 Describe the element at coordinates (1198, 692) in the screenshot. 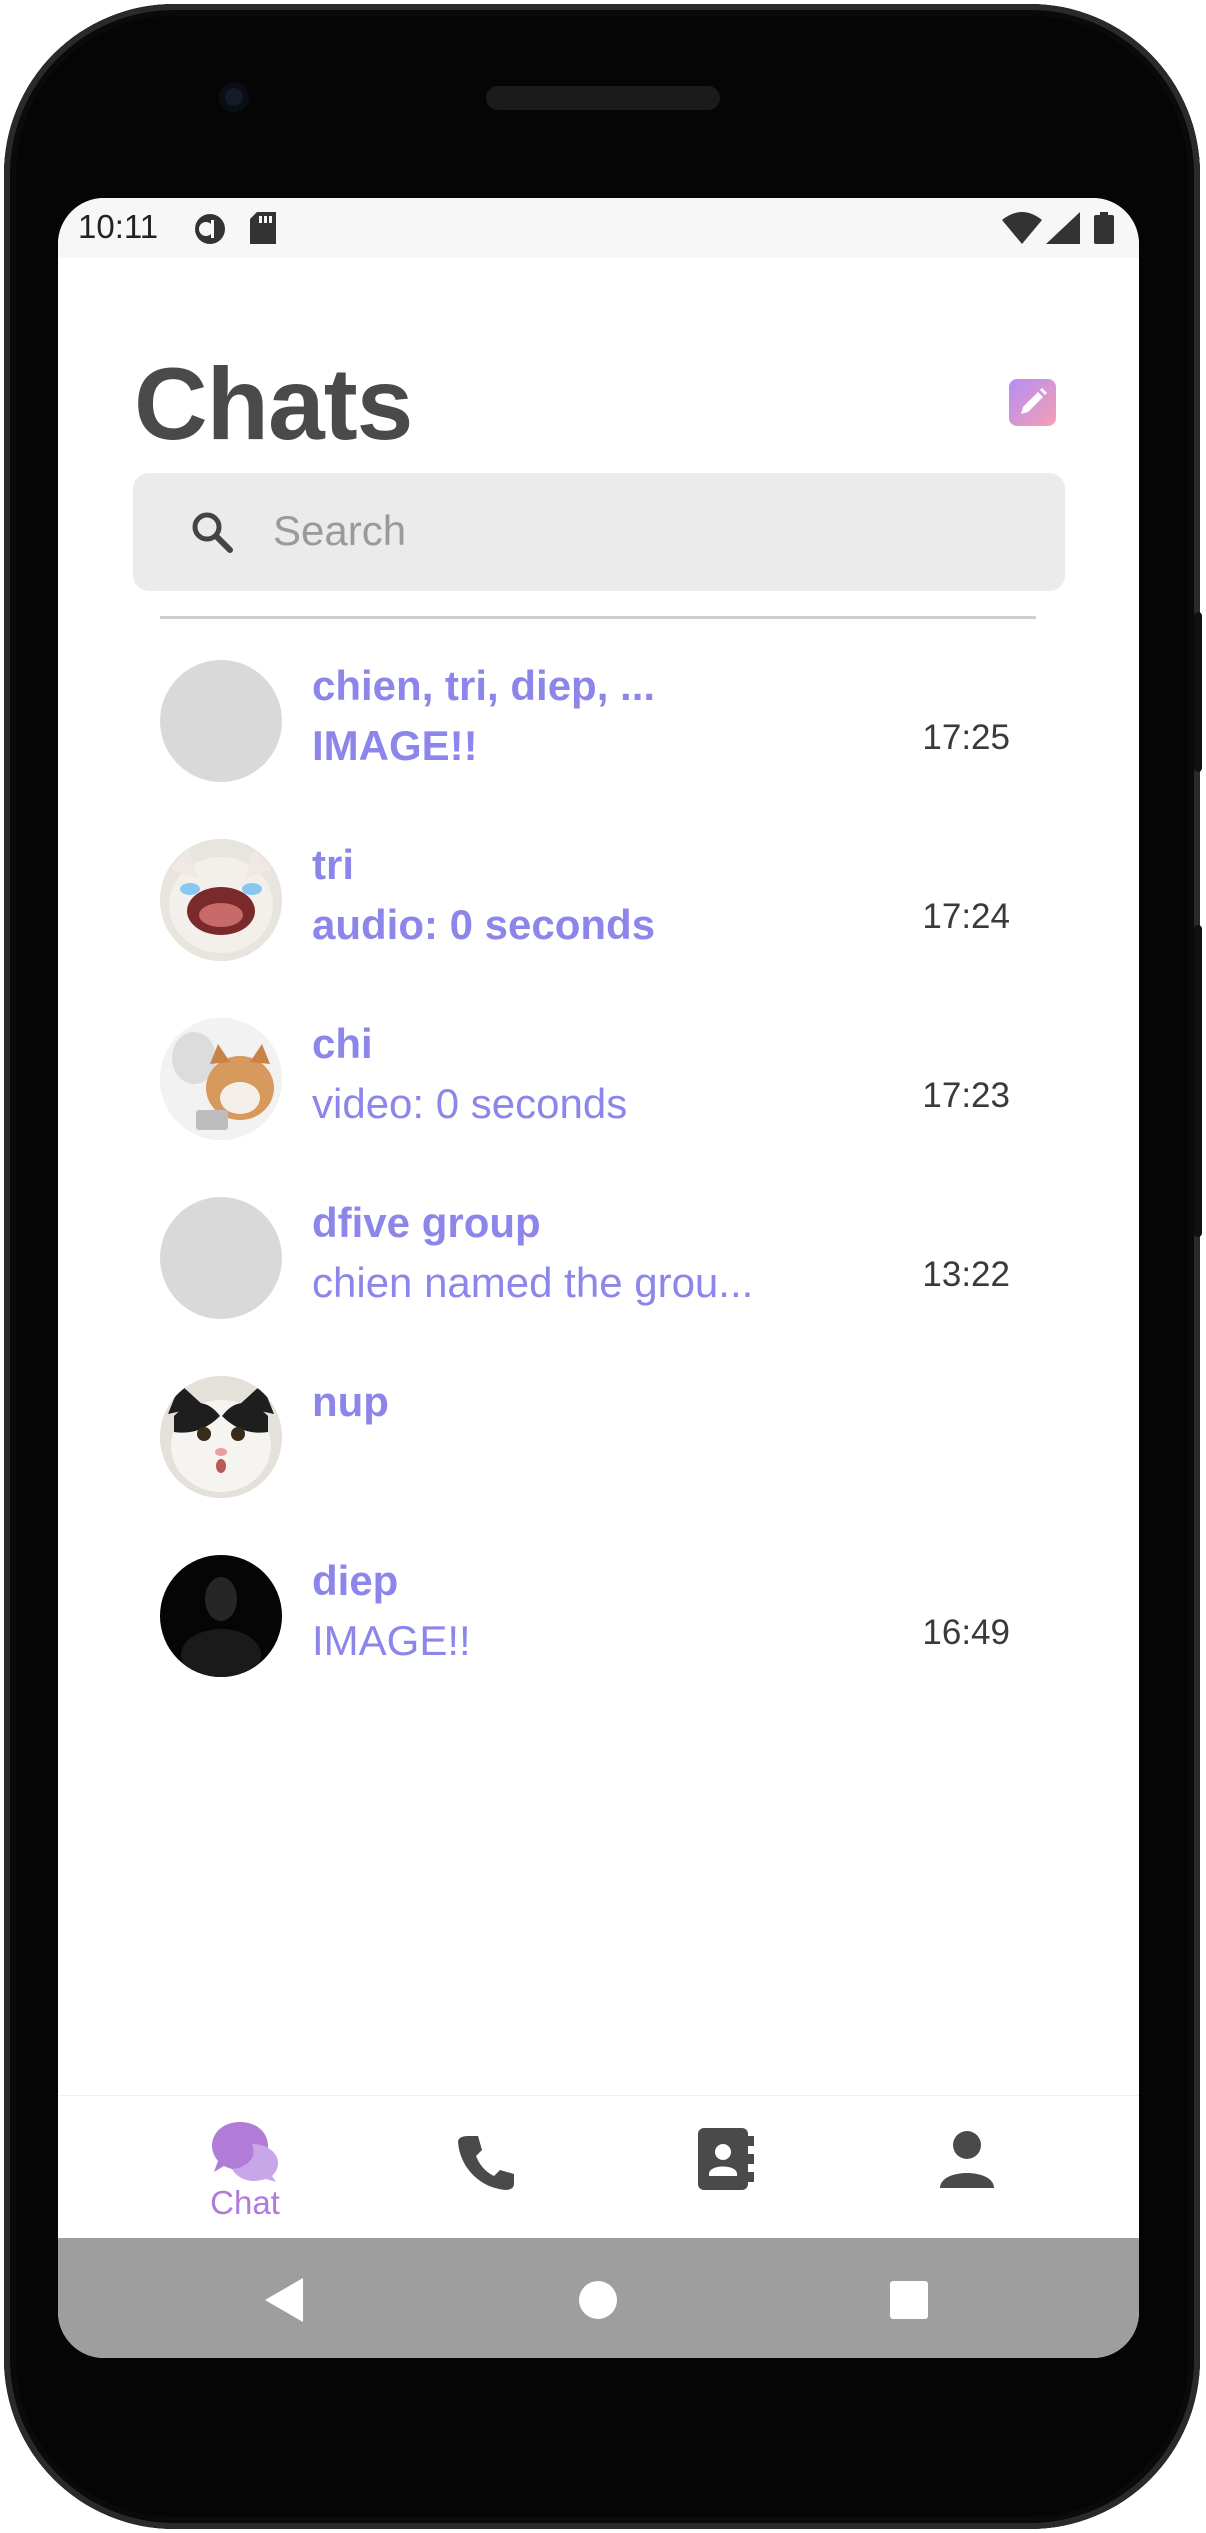

I see `power-button` at that location.